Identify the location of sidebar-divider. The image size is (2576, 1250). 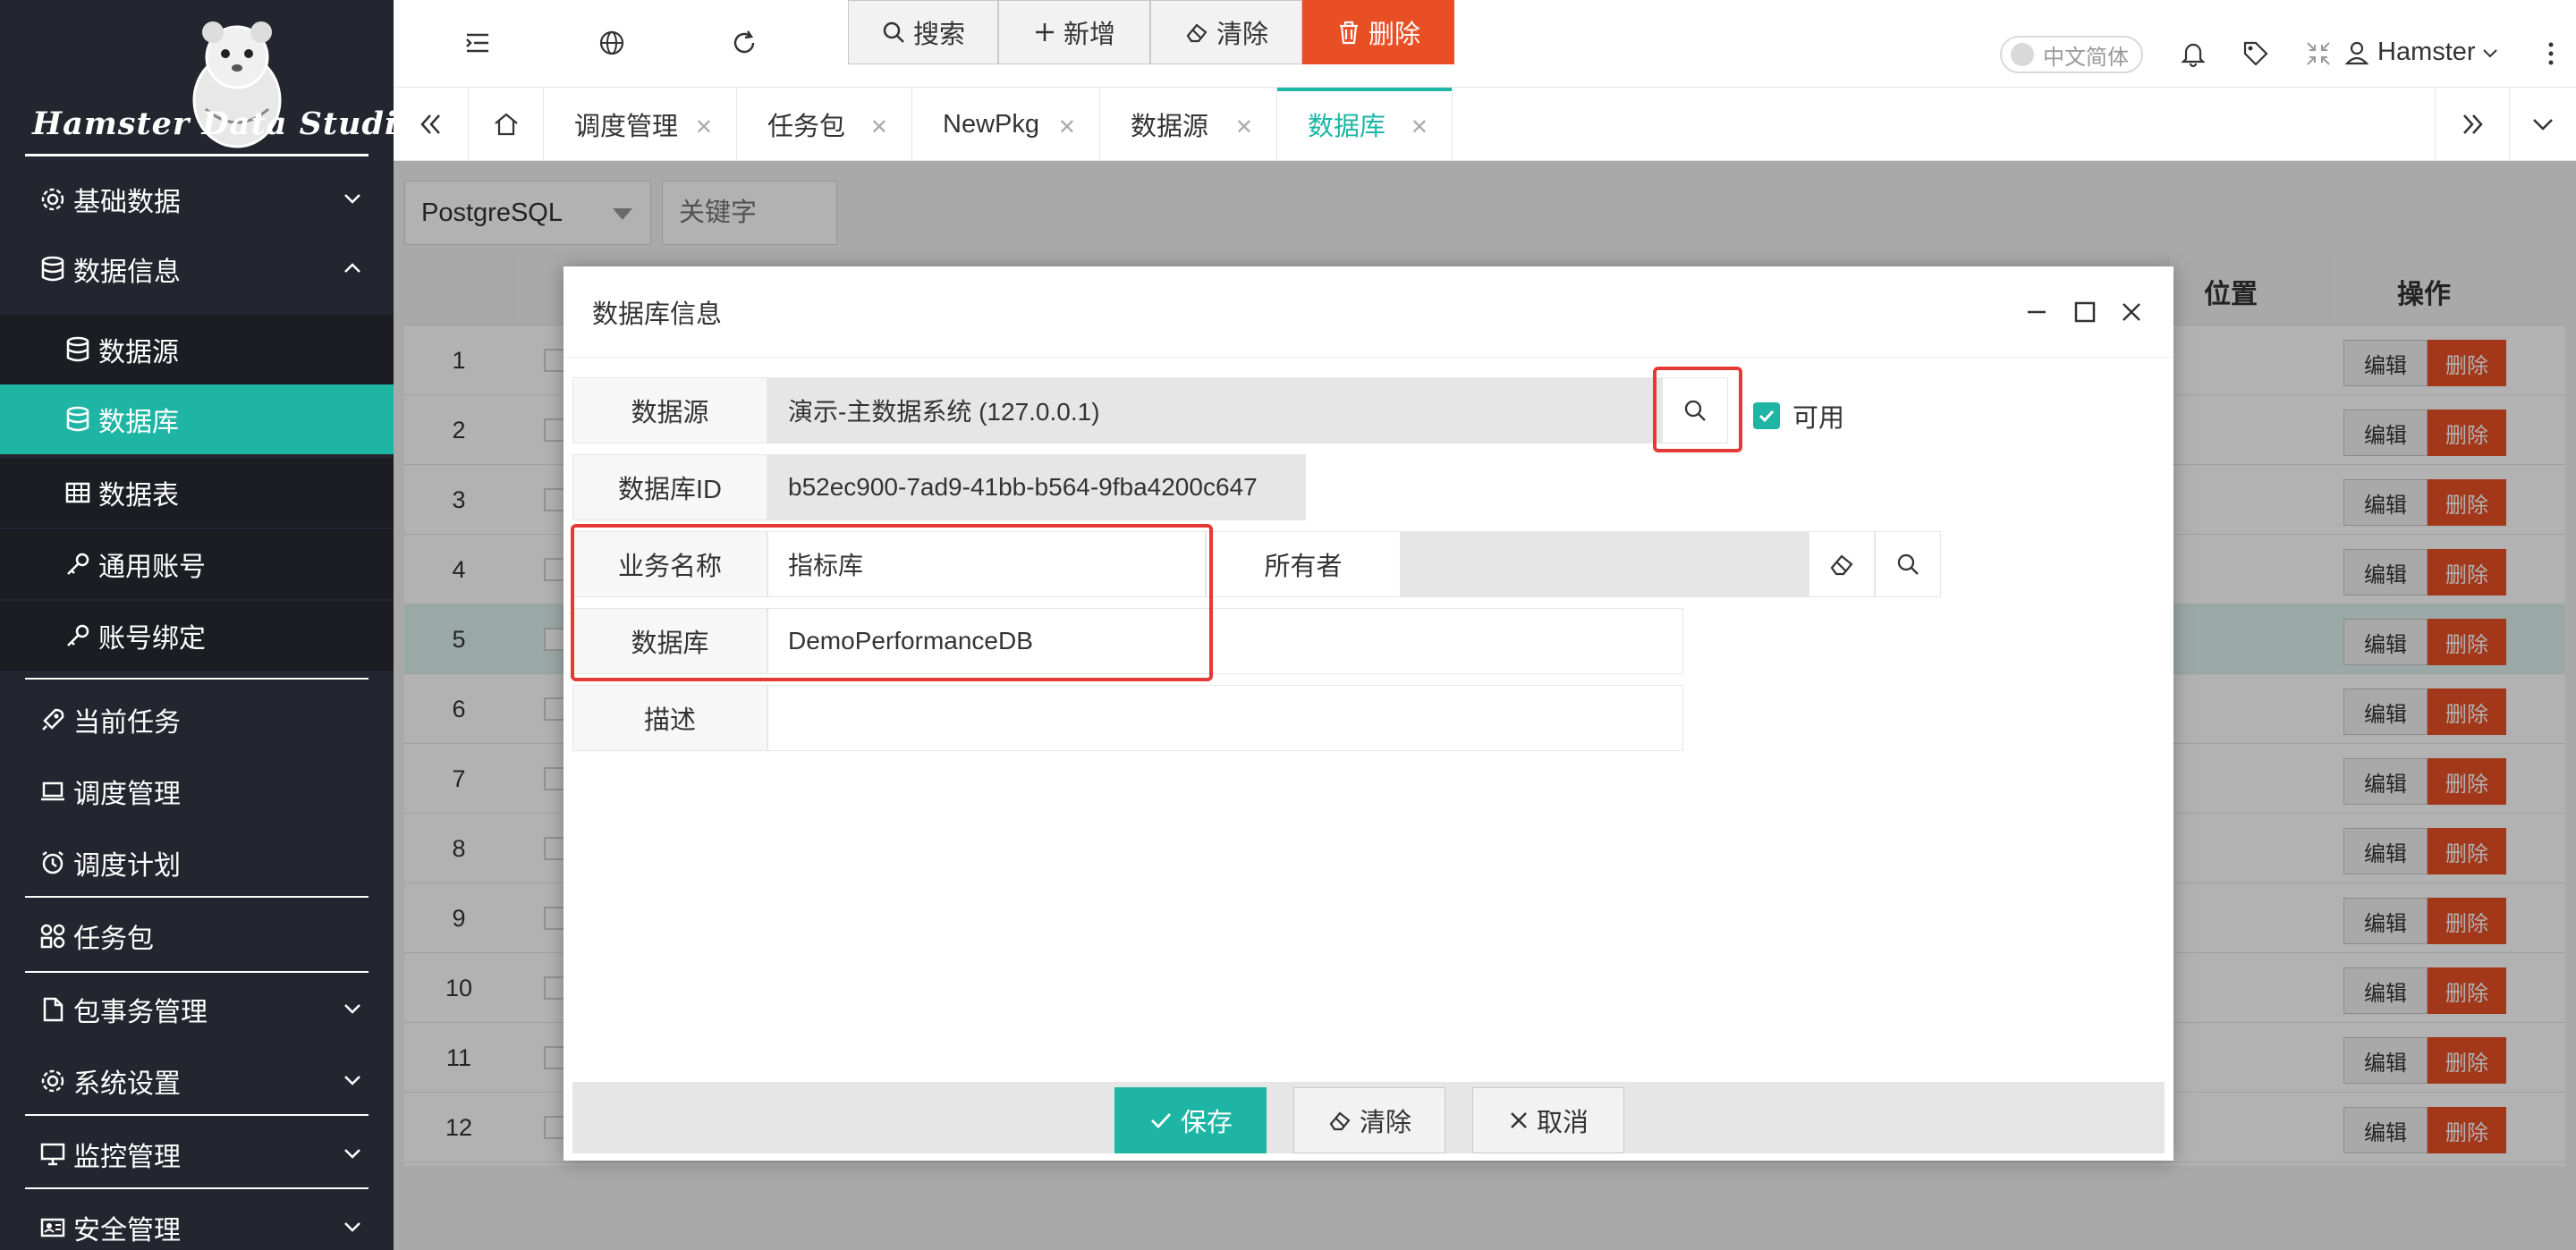
(197, 1115).